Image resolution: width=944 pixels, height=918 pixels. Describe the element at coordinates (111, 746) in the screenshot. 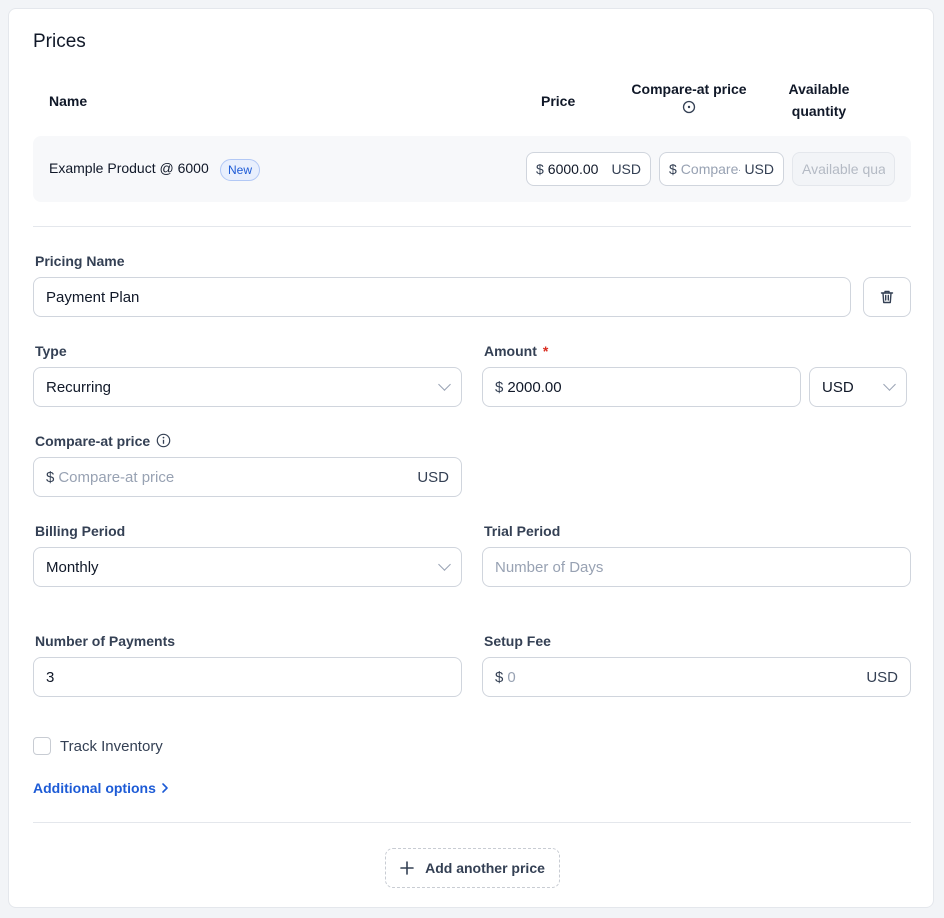

I see `track-inventory-label: Track Inventory` at that location.